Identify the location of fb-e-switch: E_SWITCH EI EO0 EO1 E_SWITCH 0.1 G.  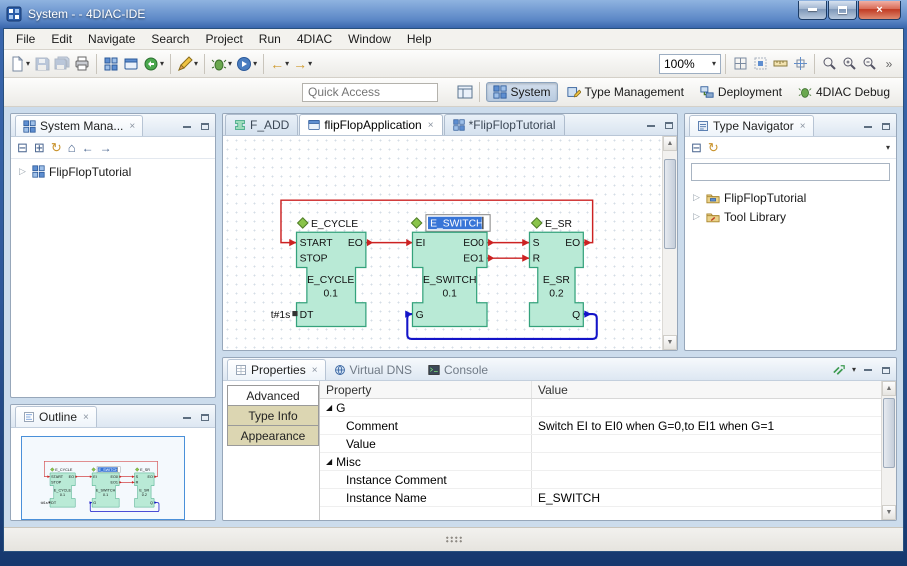
(450, 271).